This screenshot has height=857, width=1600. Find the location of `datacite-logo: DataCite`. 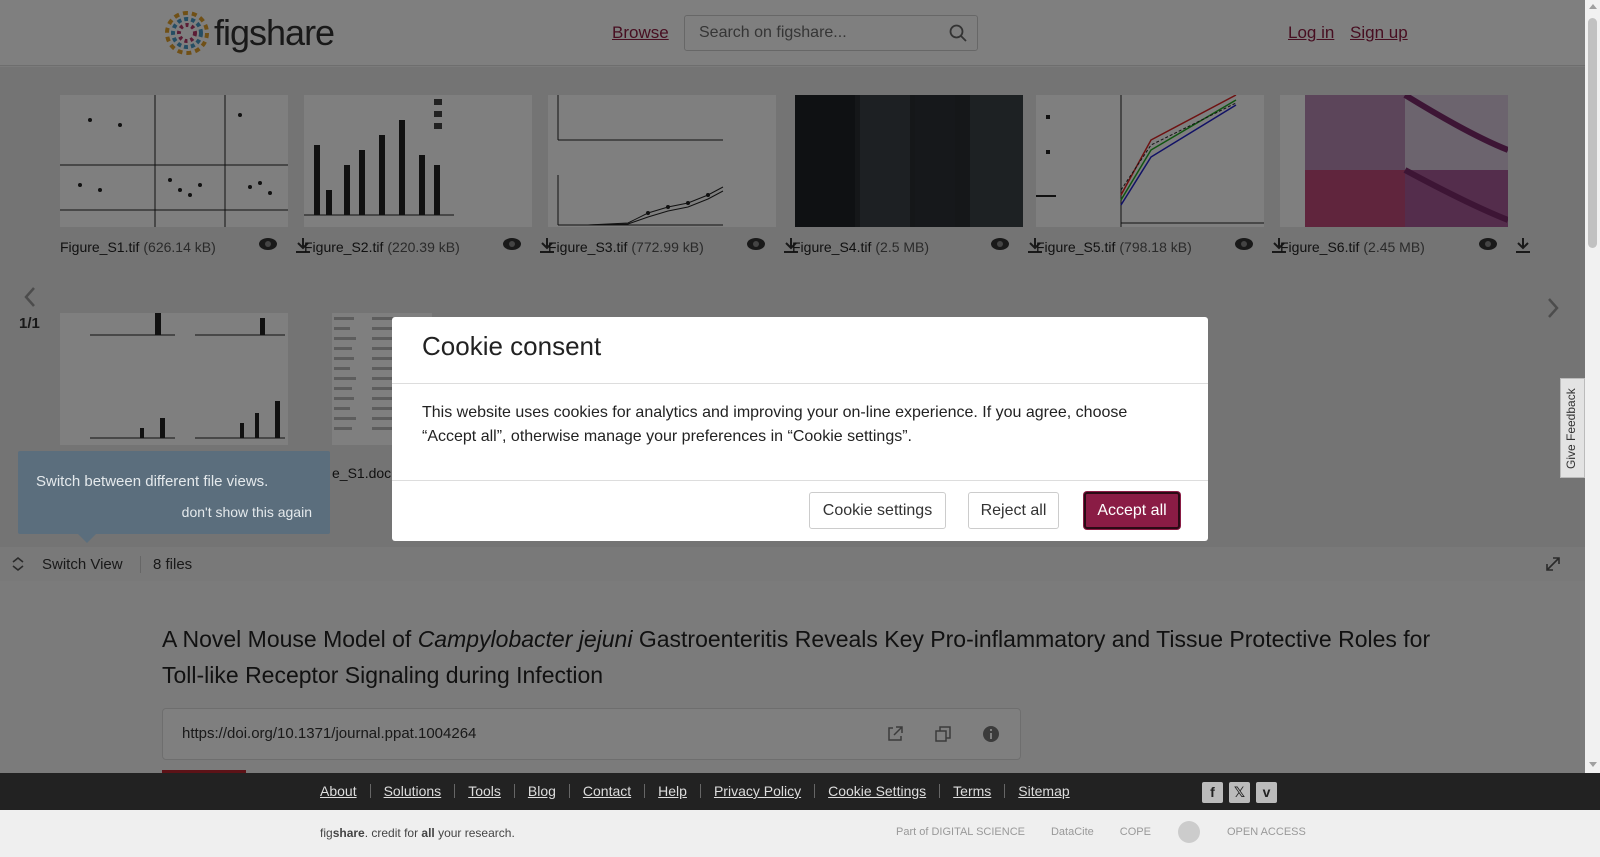

datacite-logo: DataCite is located at coordinates (1072, 832).